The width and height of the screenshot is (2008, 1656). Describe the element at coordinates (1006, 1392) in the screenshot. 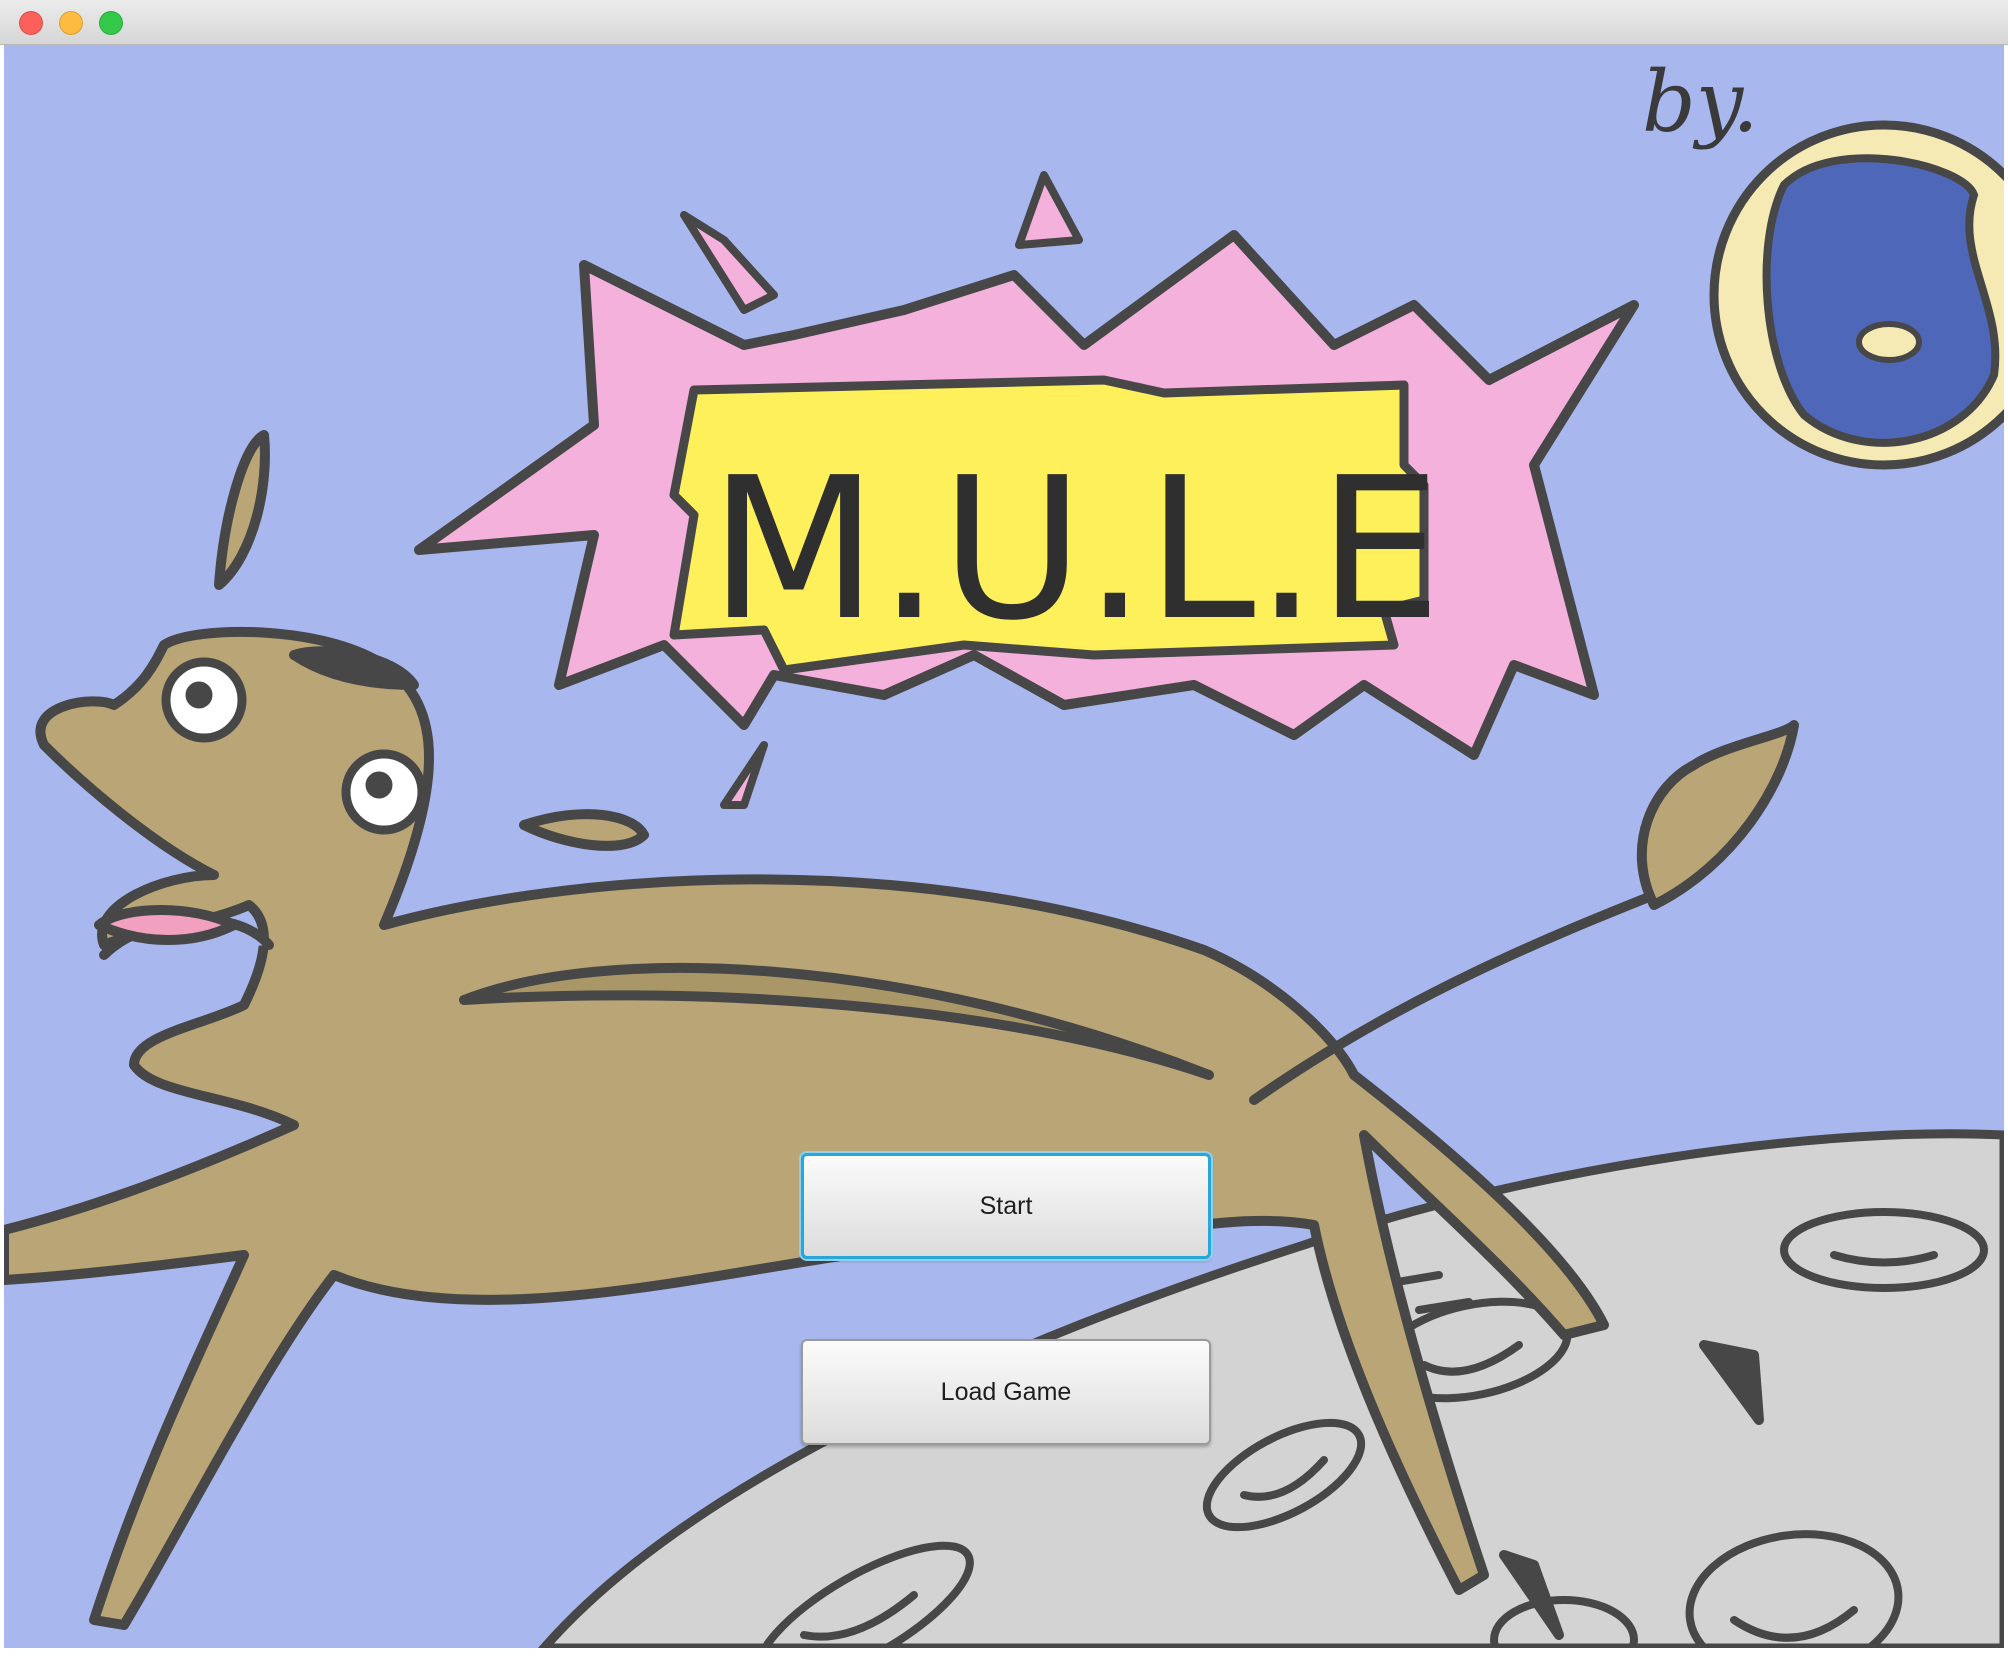

I see `load-game-button: Load Game` at that location.